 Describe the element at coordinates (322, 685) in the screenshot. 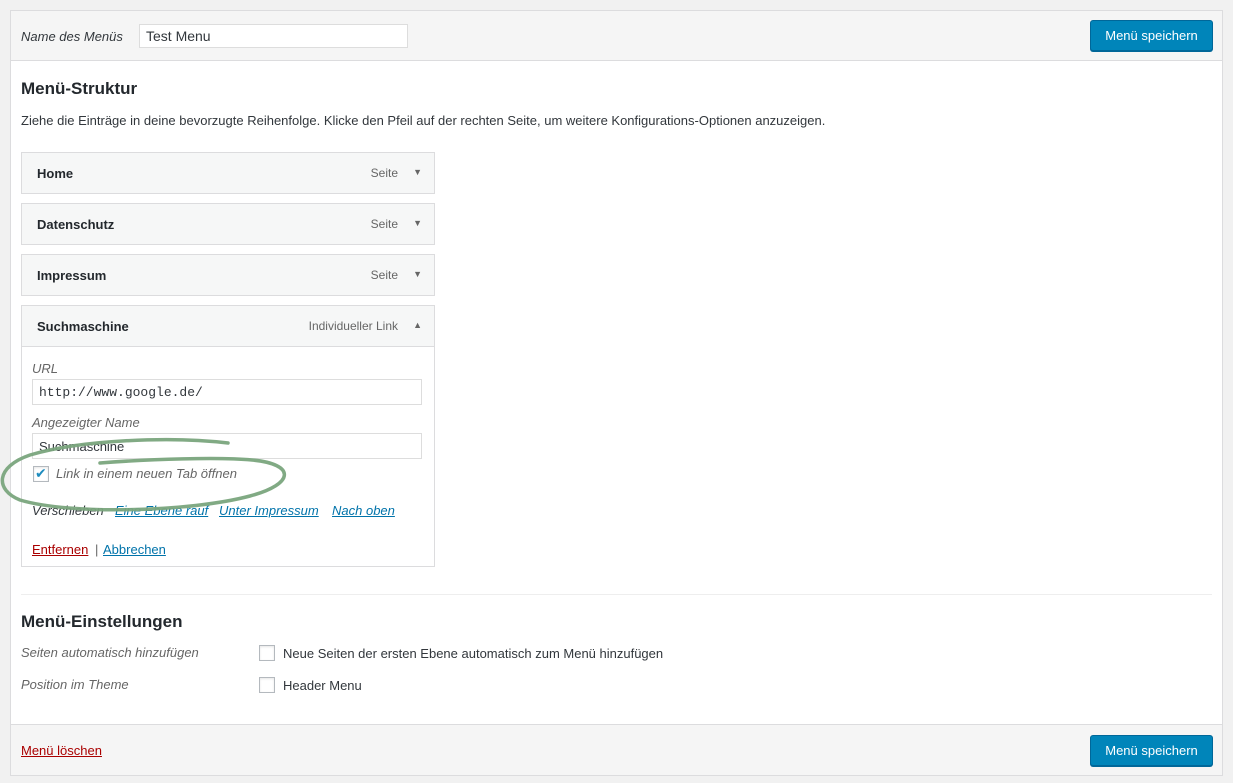

I see `header-menu-option-text: Header Menu` at that location.